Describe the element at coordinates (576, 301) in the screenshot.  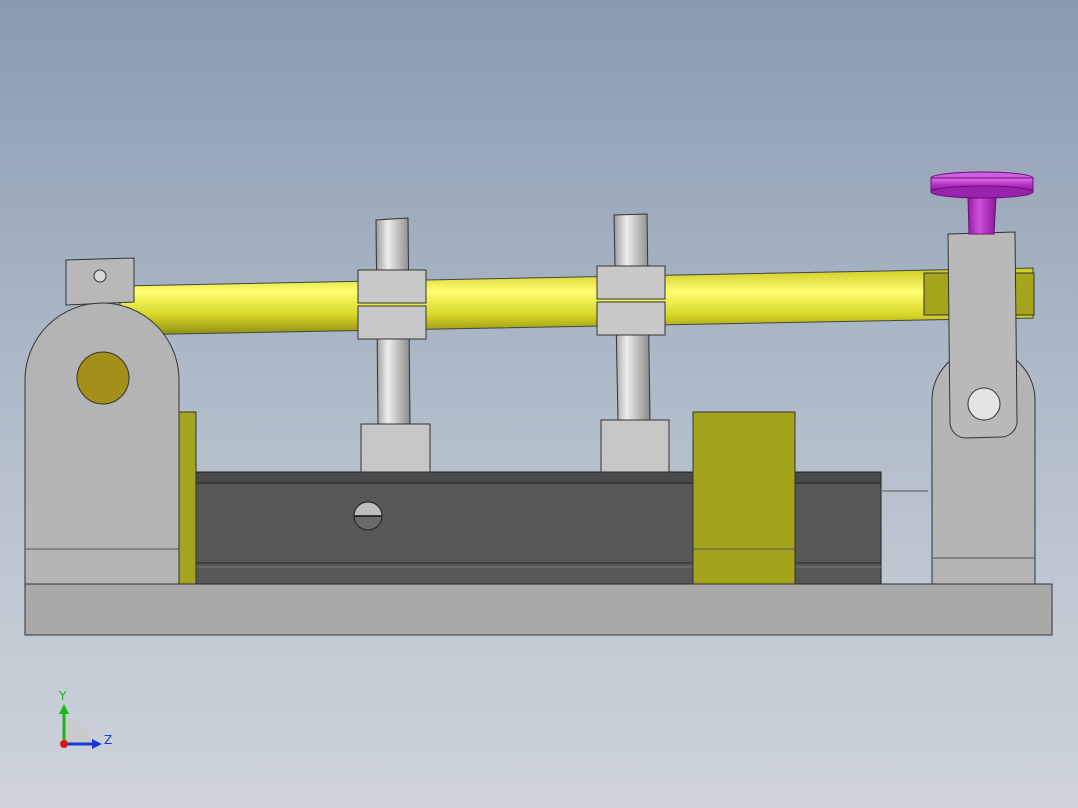
I see `lever-bar` at that location.